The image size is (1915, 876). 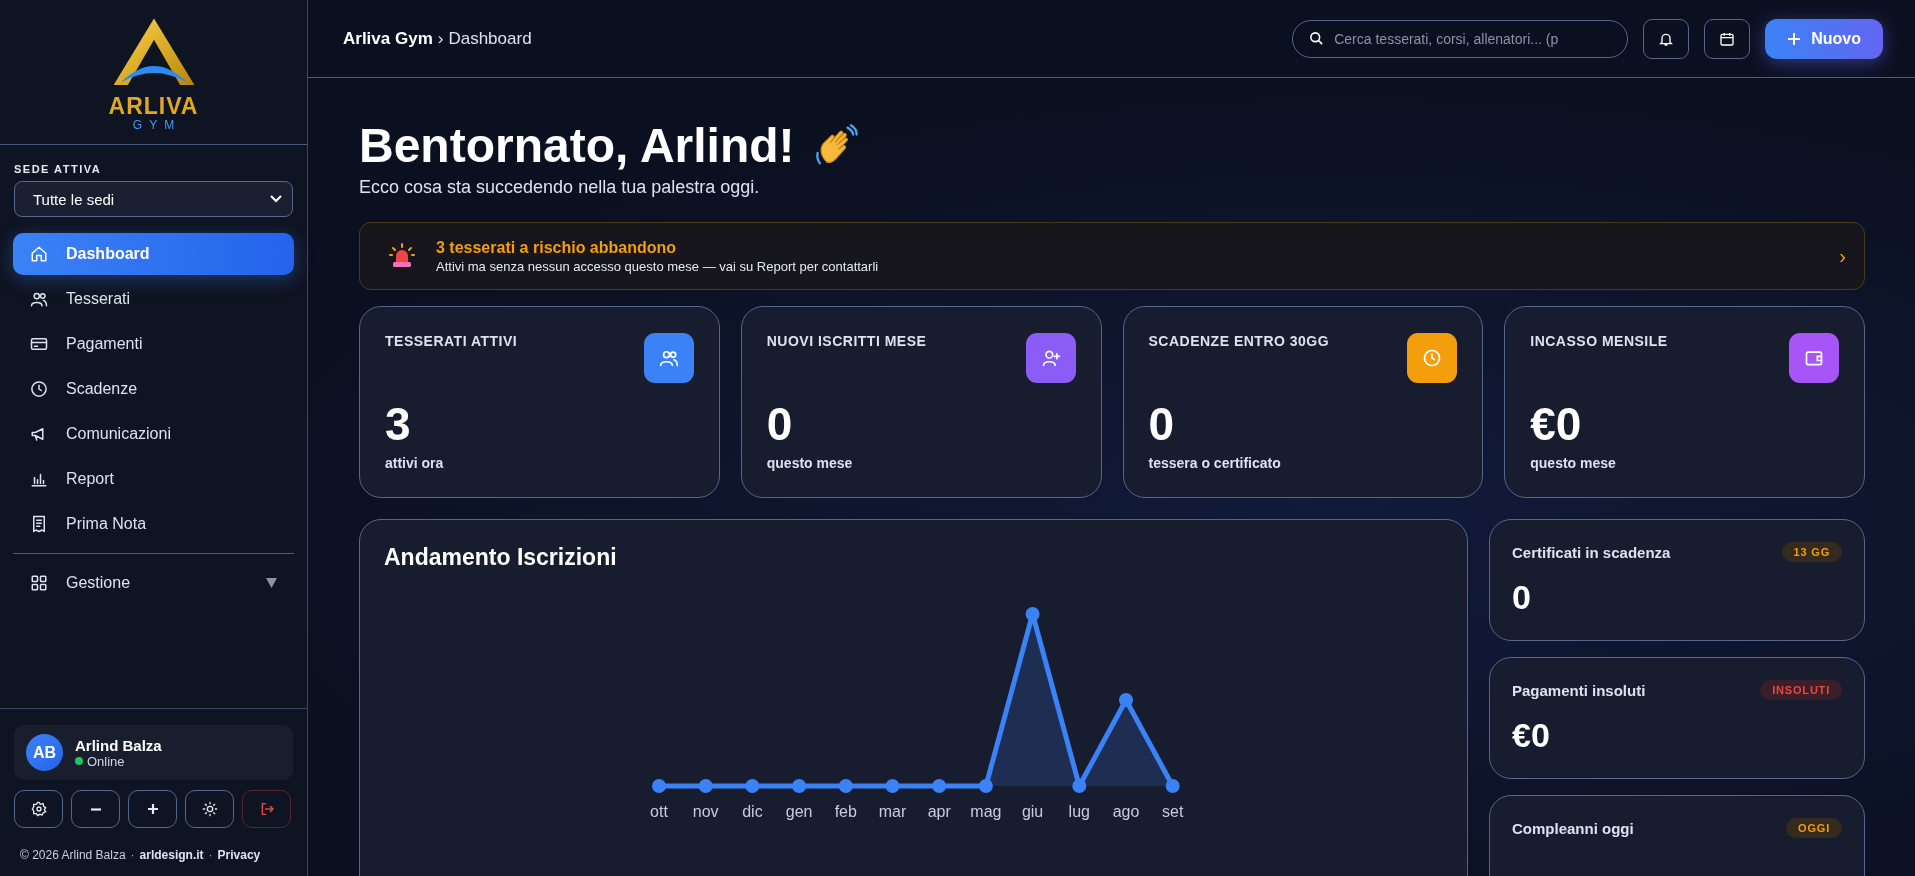 What do you see at coordinates (39, 344) in the screenshot?
I see `credit-card-icon` at bounding box center [39, 344].